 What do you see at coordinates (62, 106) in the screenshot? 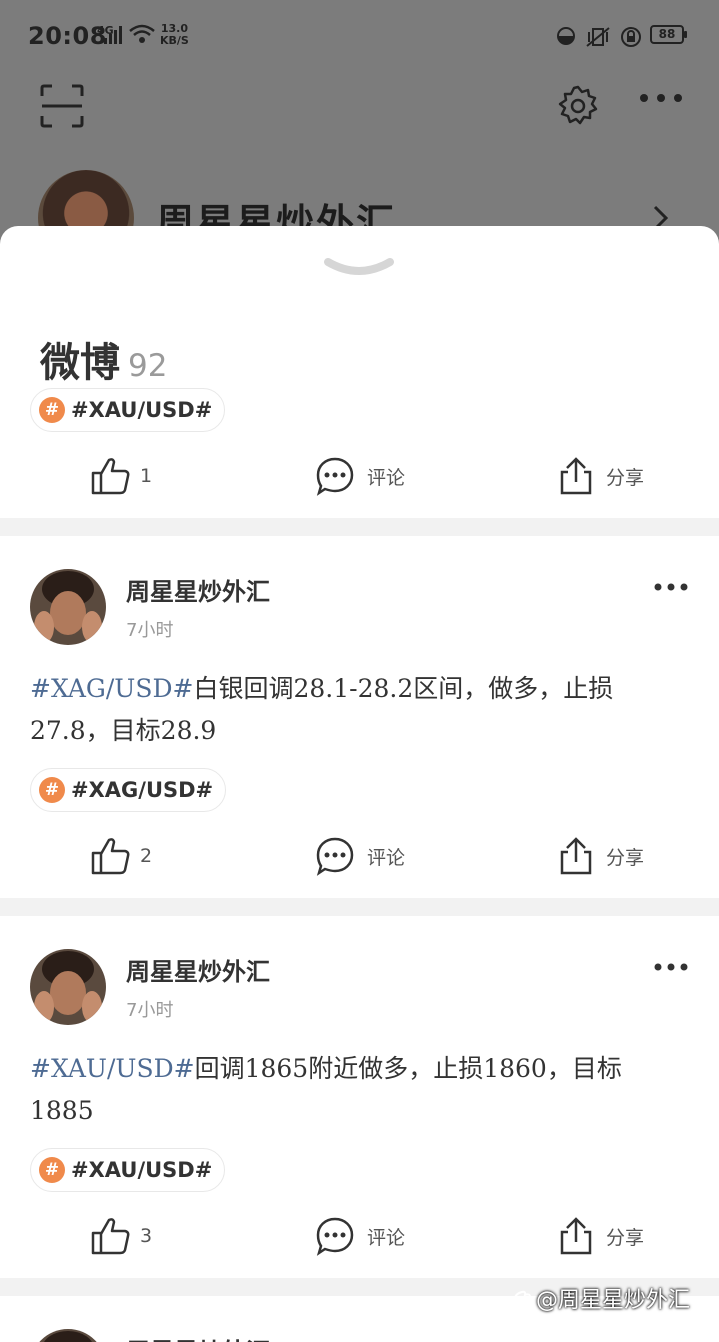
I see `scan-icon` at bounding box center [62, 106].